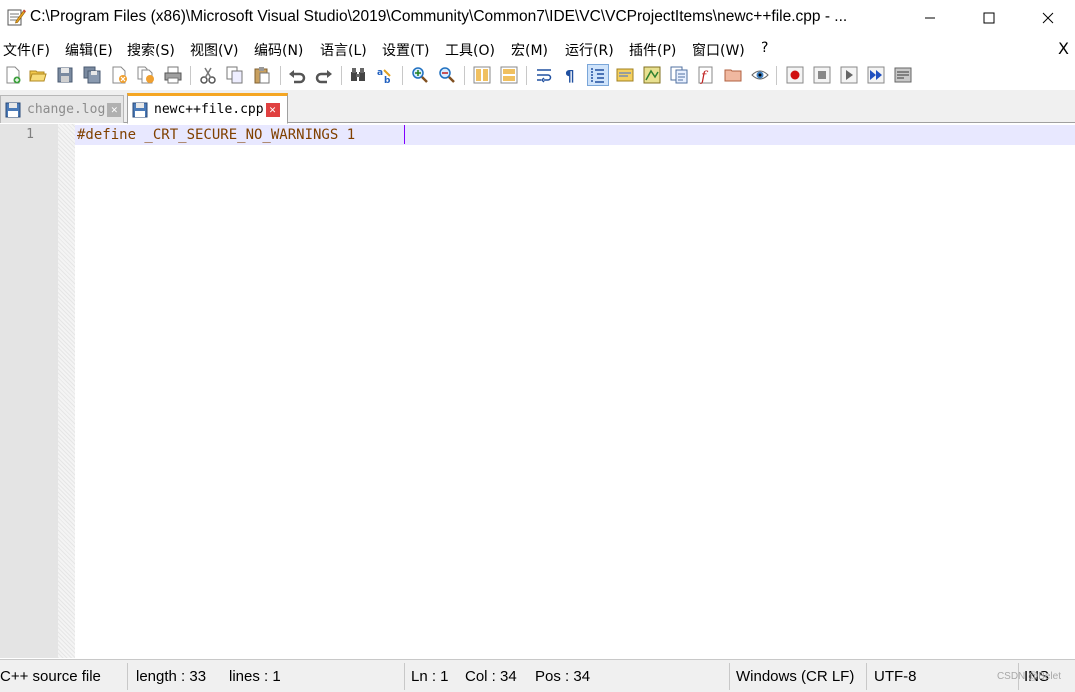 The height and width of the screenshot is (692, 1075). I want to click on redo-icon, so click(323, 77).